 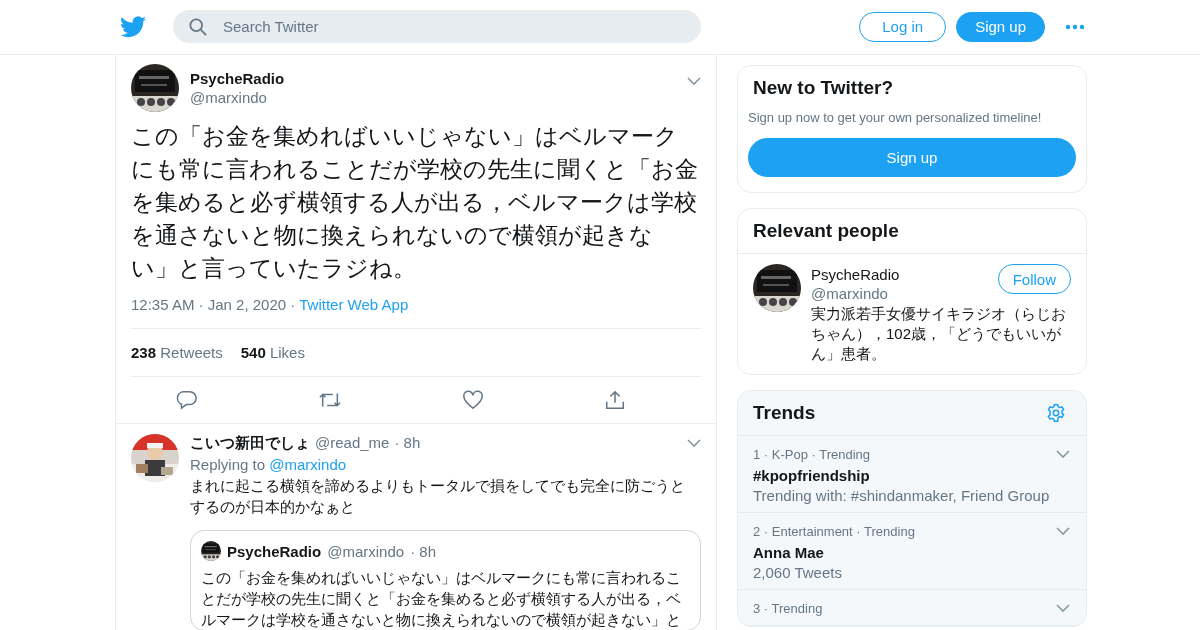 What do you see at coordinates (438, 496) in the screenshot?
I see `reply-text: まれに起こる横領を諦めるよりもトータルで損をしてでも完全に防ごうとするのが日本的かなぁと` at bounding box center [438, 496].